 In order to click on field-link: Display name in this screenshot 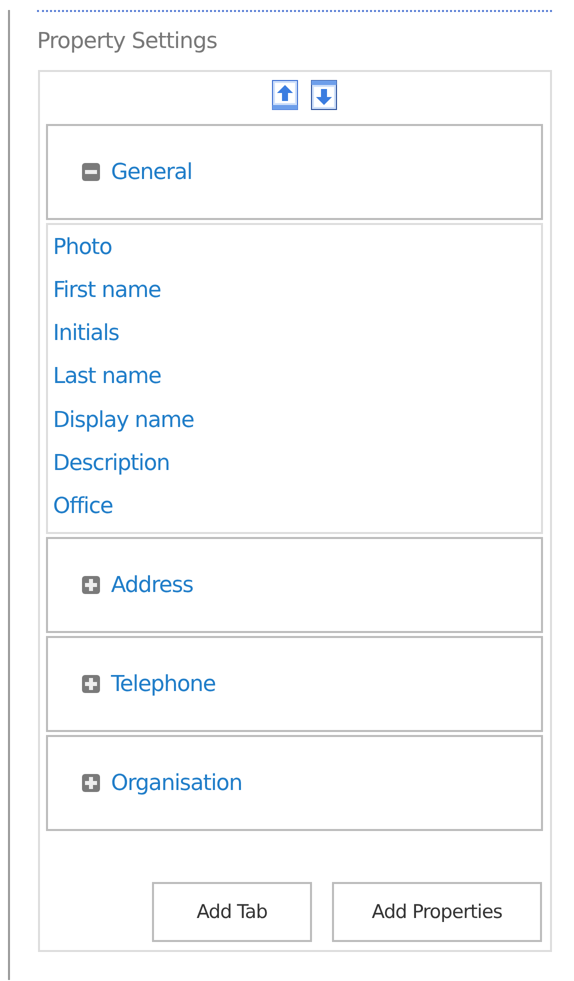, I will do `click(123, 424)`.